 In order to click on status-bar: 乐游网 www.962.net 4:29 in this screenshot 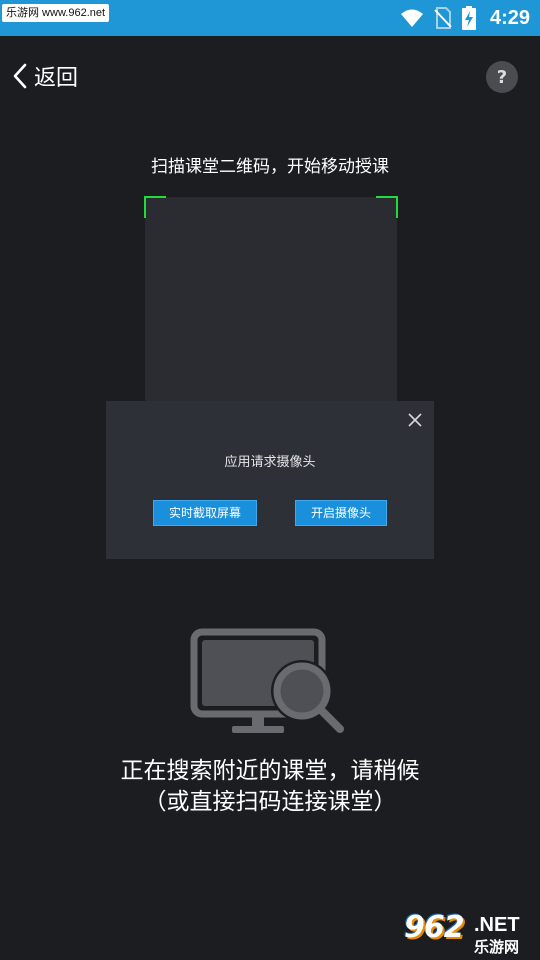, I will do `click(270, 18)`.